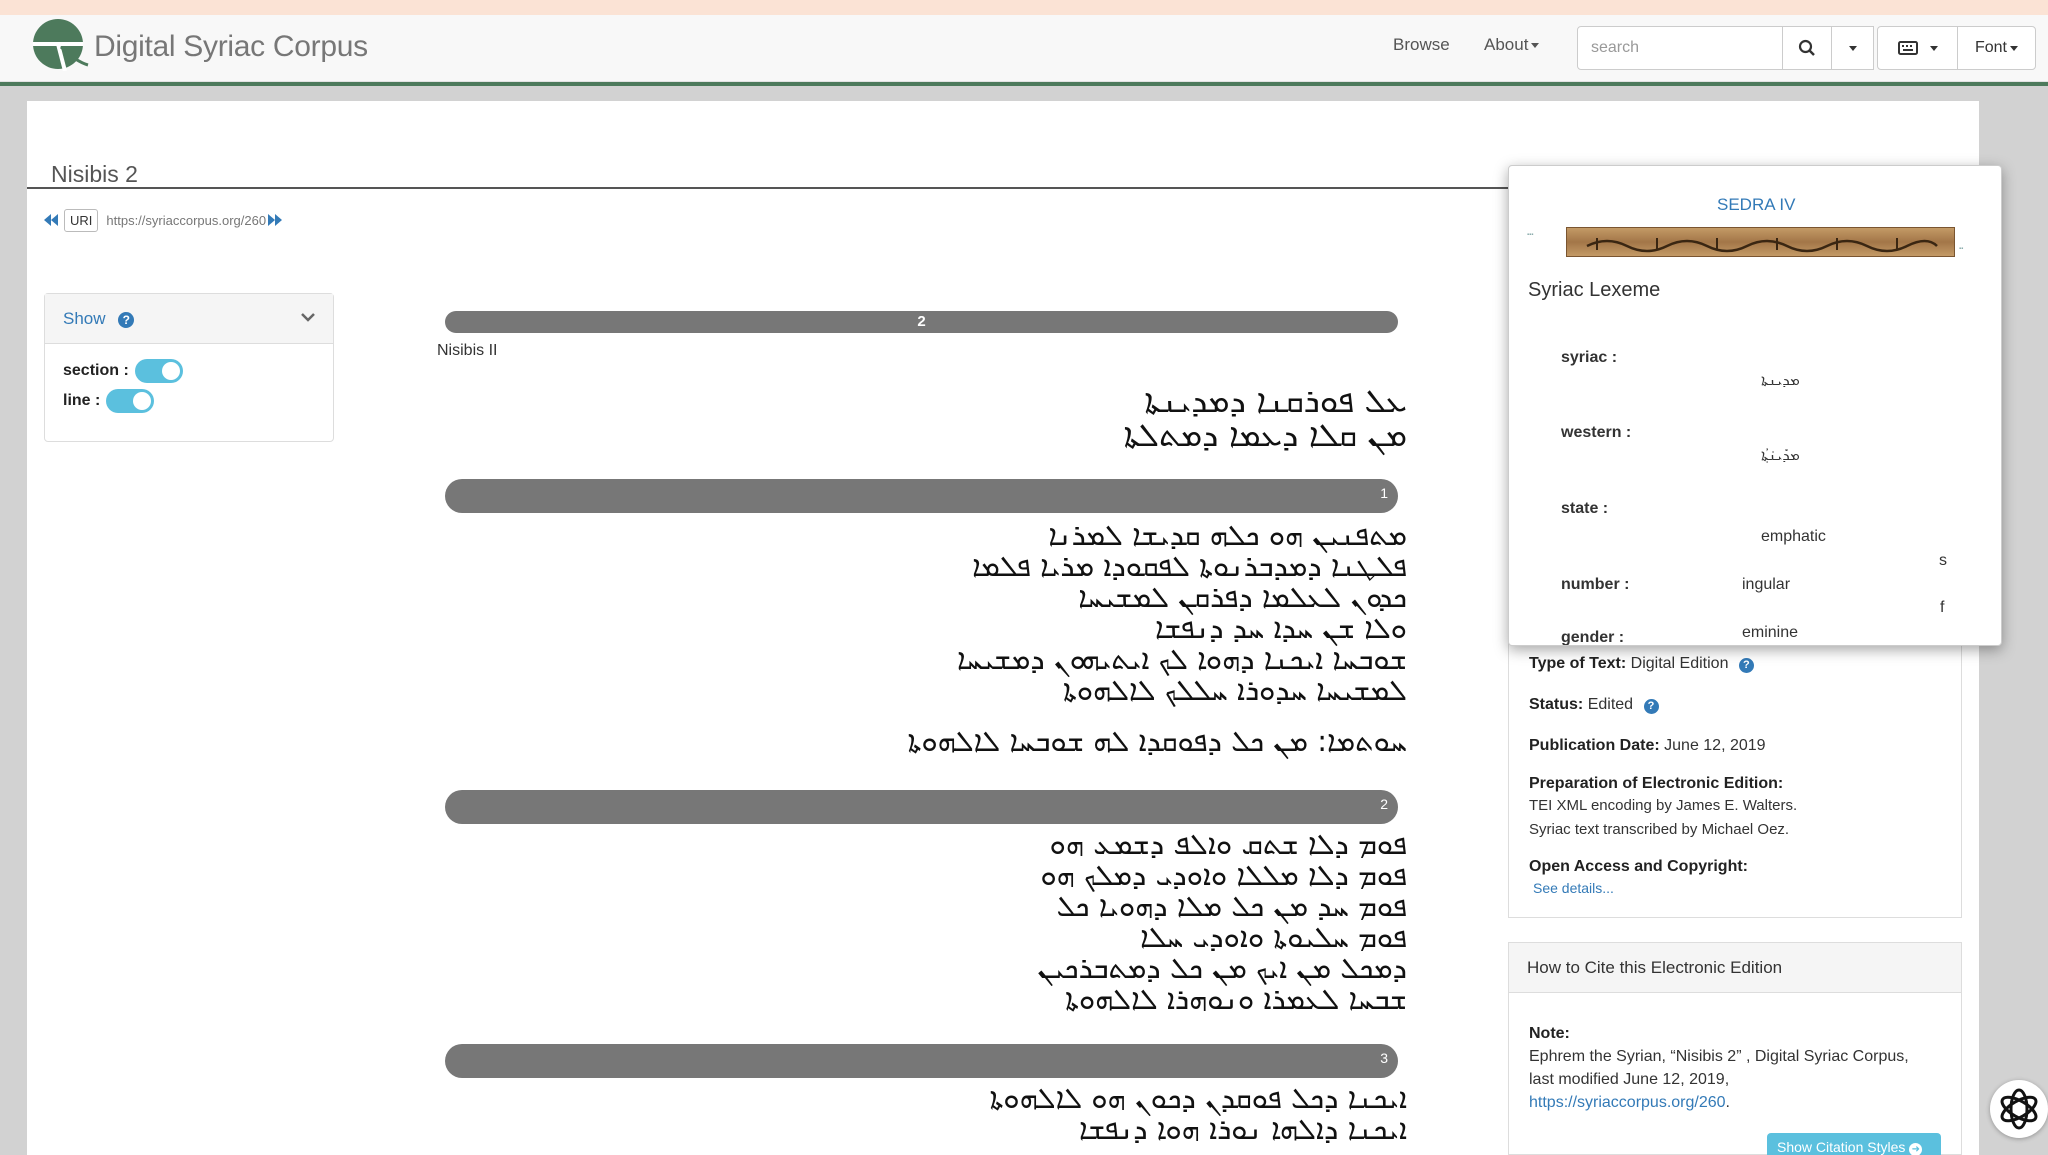  I want to click on navbar: Digital Syriac Corpus Browse About Font, so click(1024, 50).